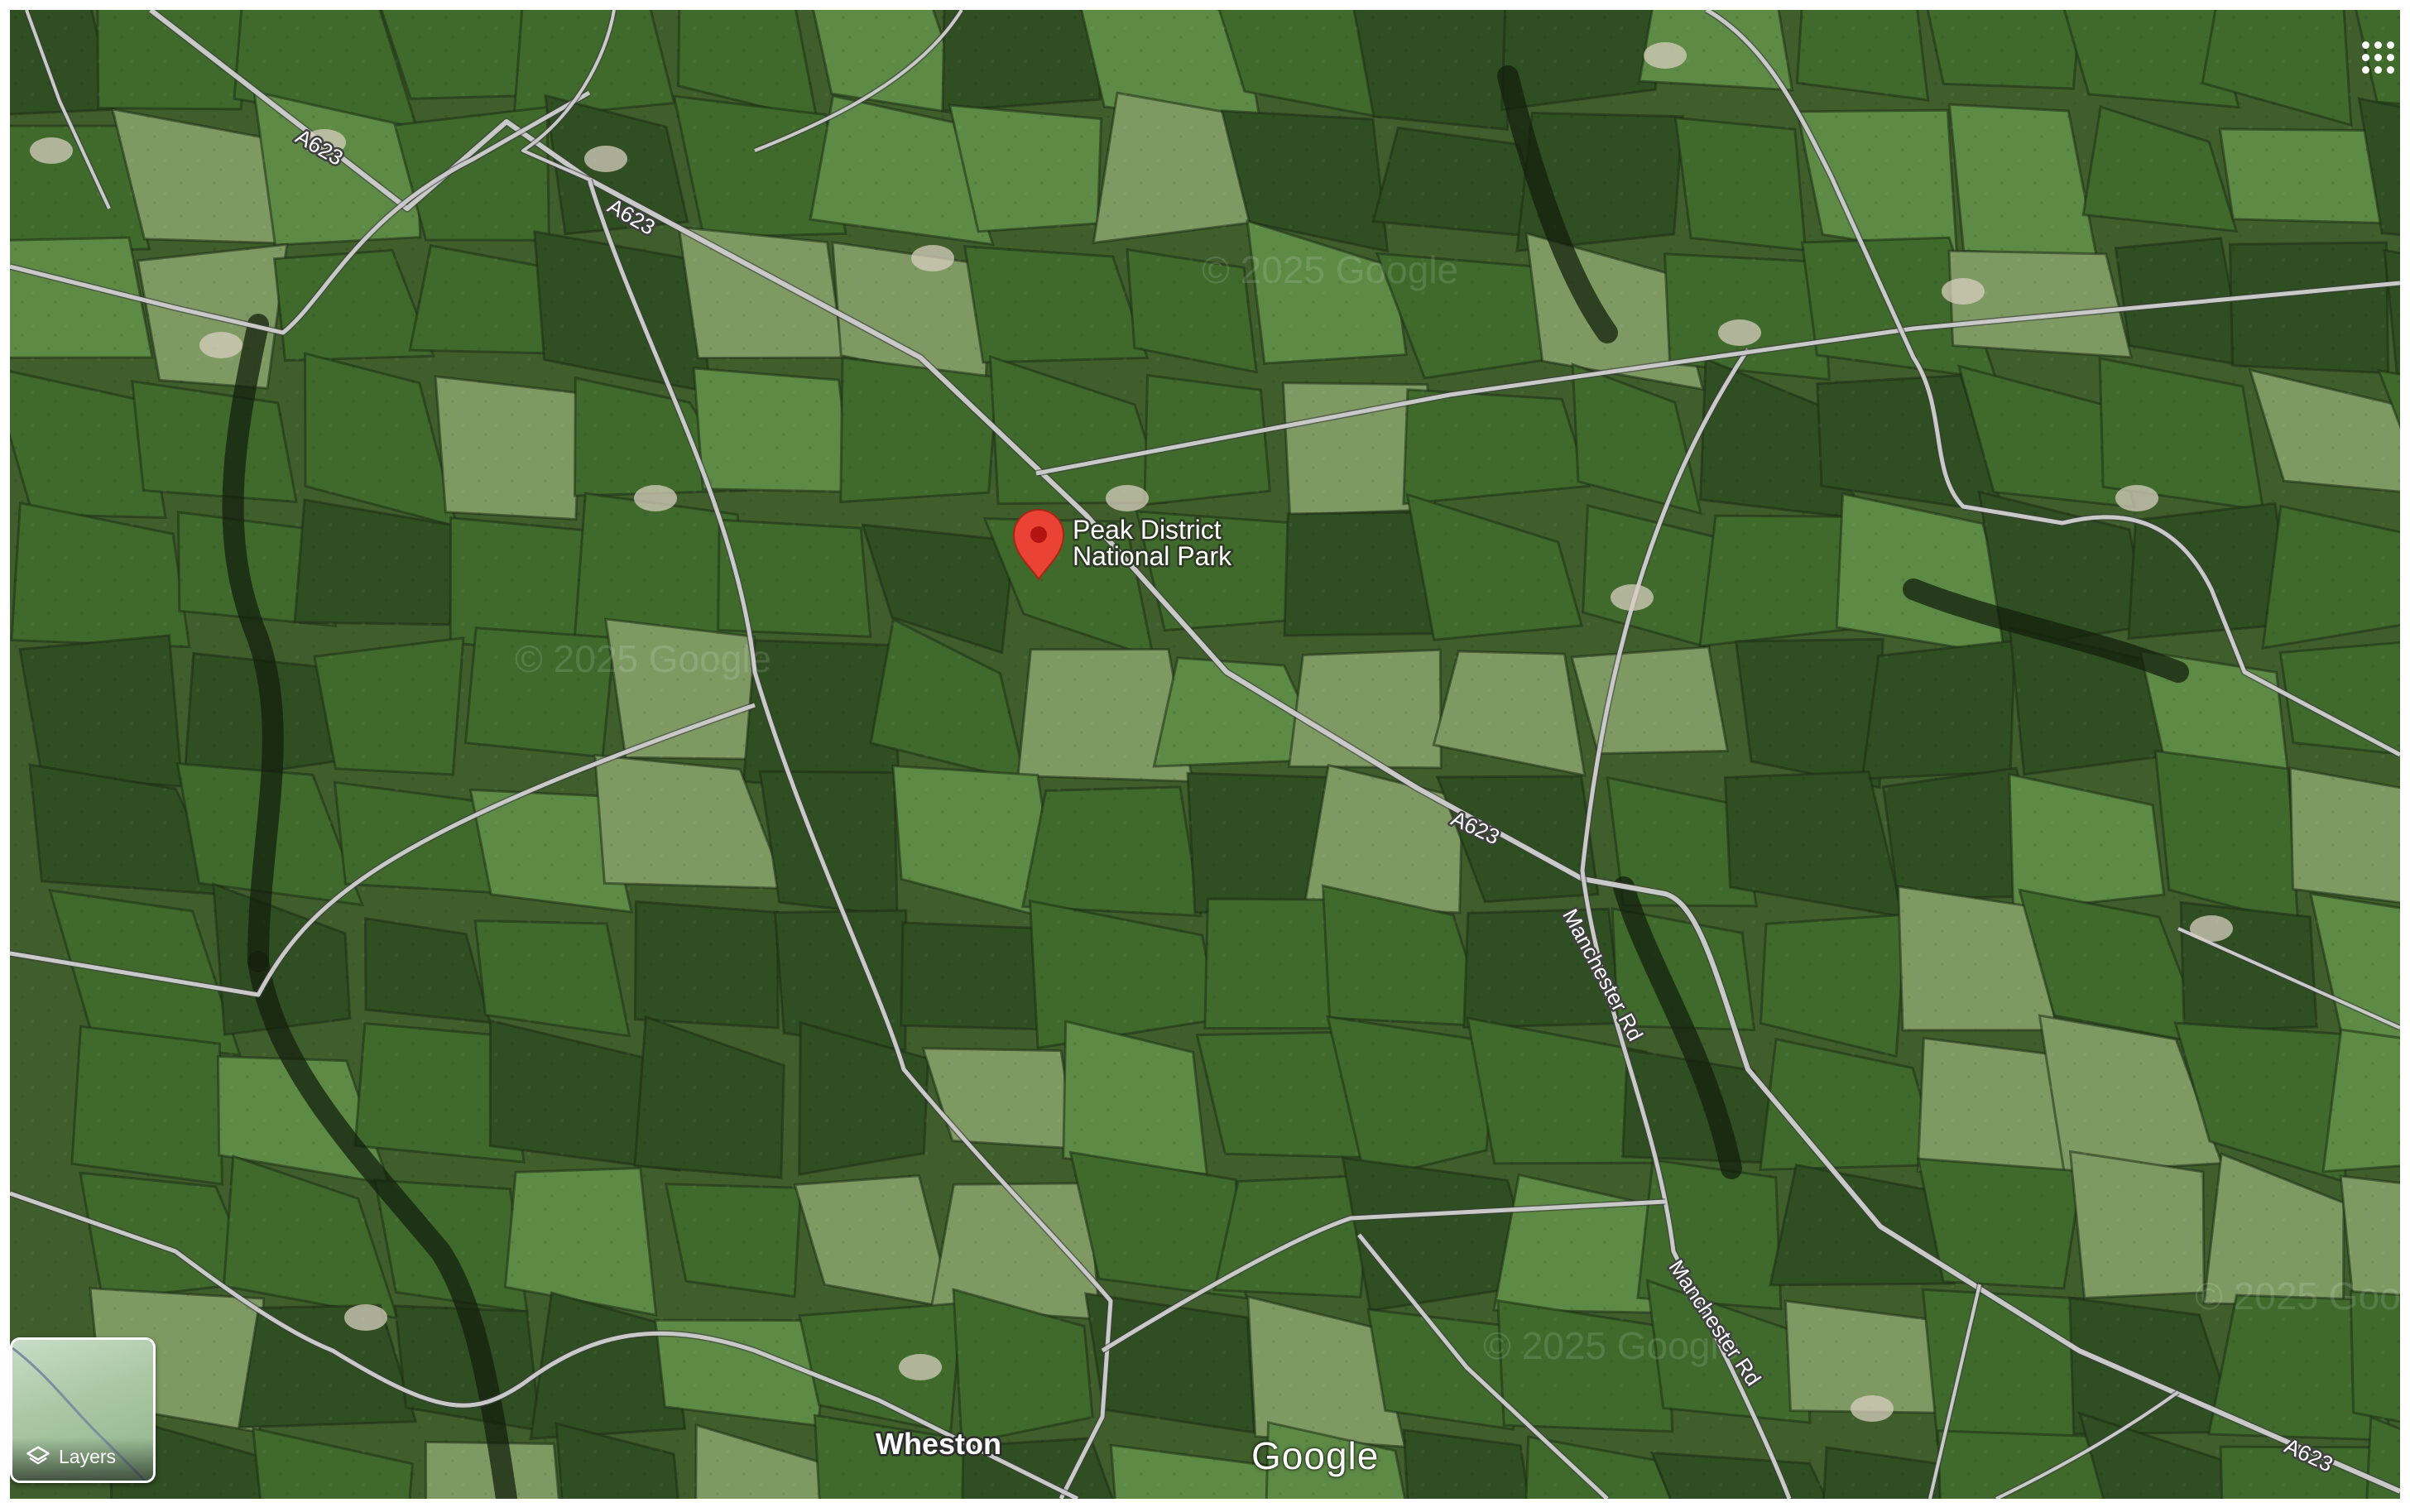 This screenshot has height=1512, width=2410. What do you see at coordinates (1315, 1455) in the screenshot?
I see `google-logo: Google` at bounding box center [1315, 1455].